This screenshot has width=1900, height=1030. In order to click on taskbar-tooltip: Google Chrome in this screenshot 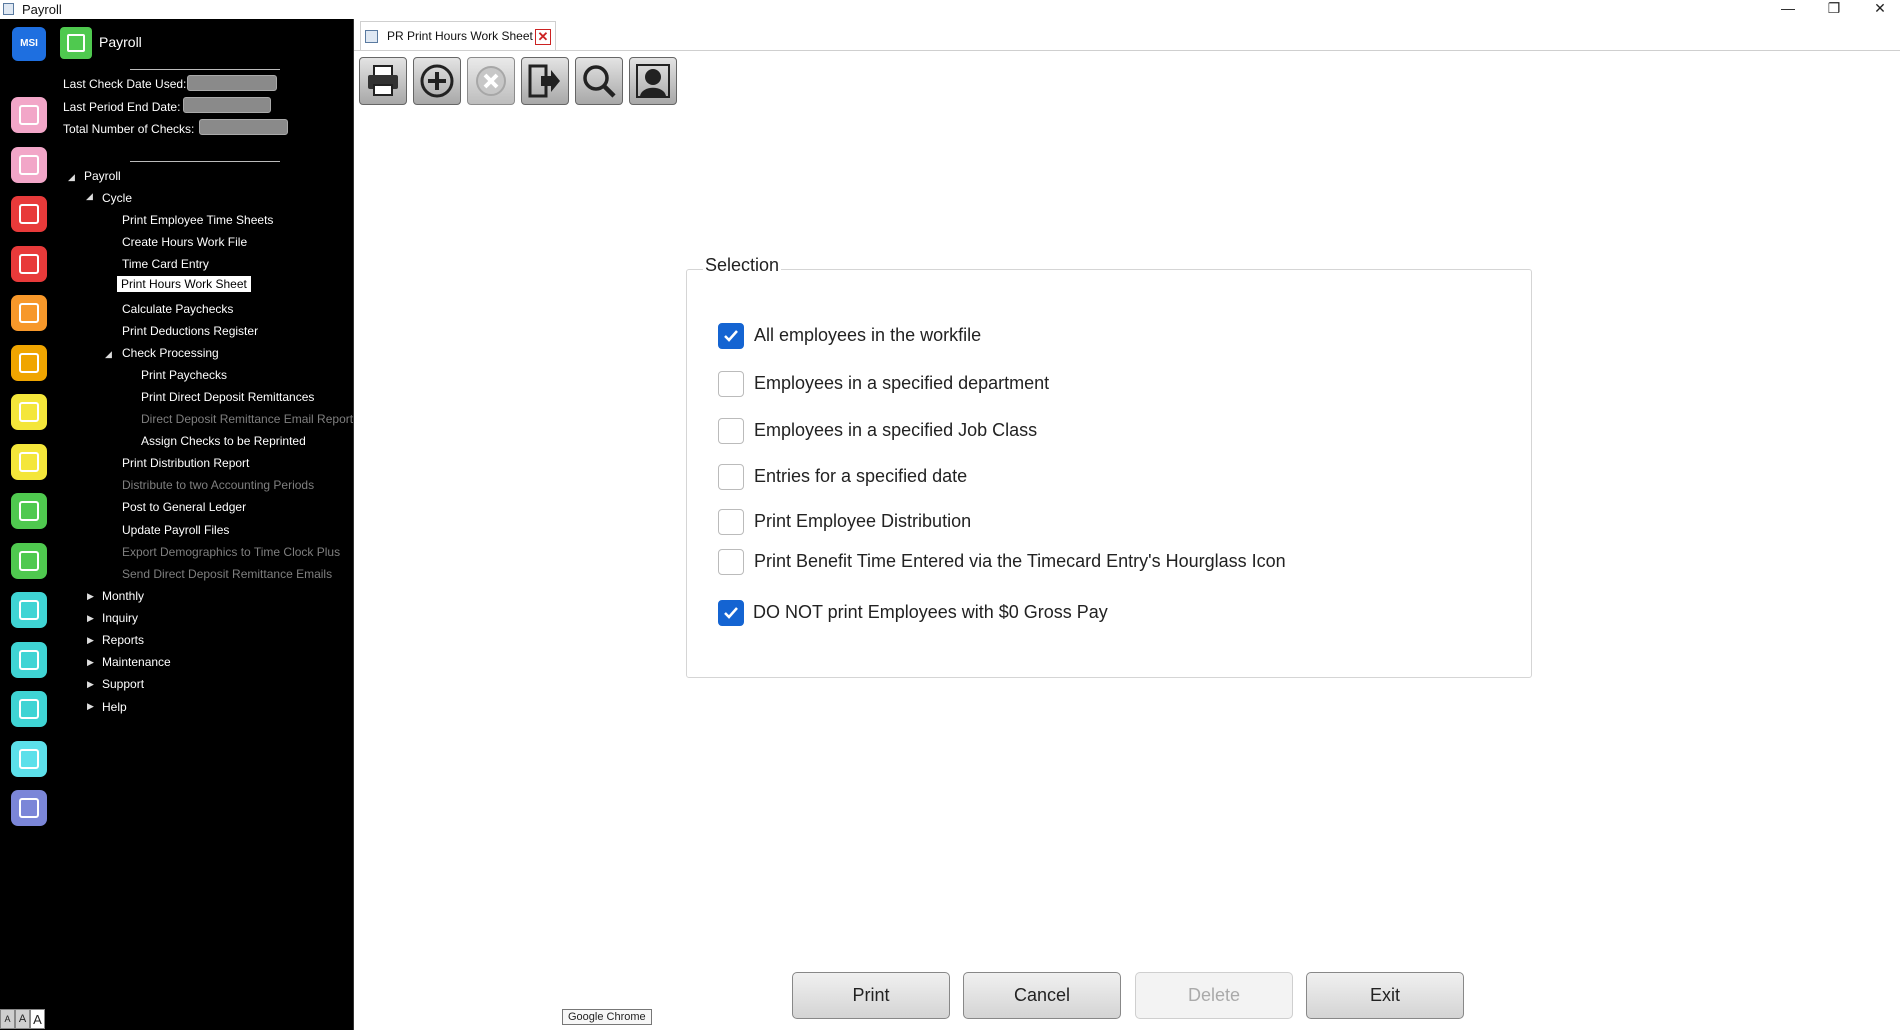, I will do `click(607, 1017)`.